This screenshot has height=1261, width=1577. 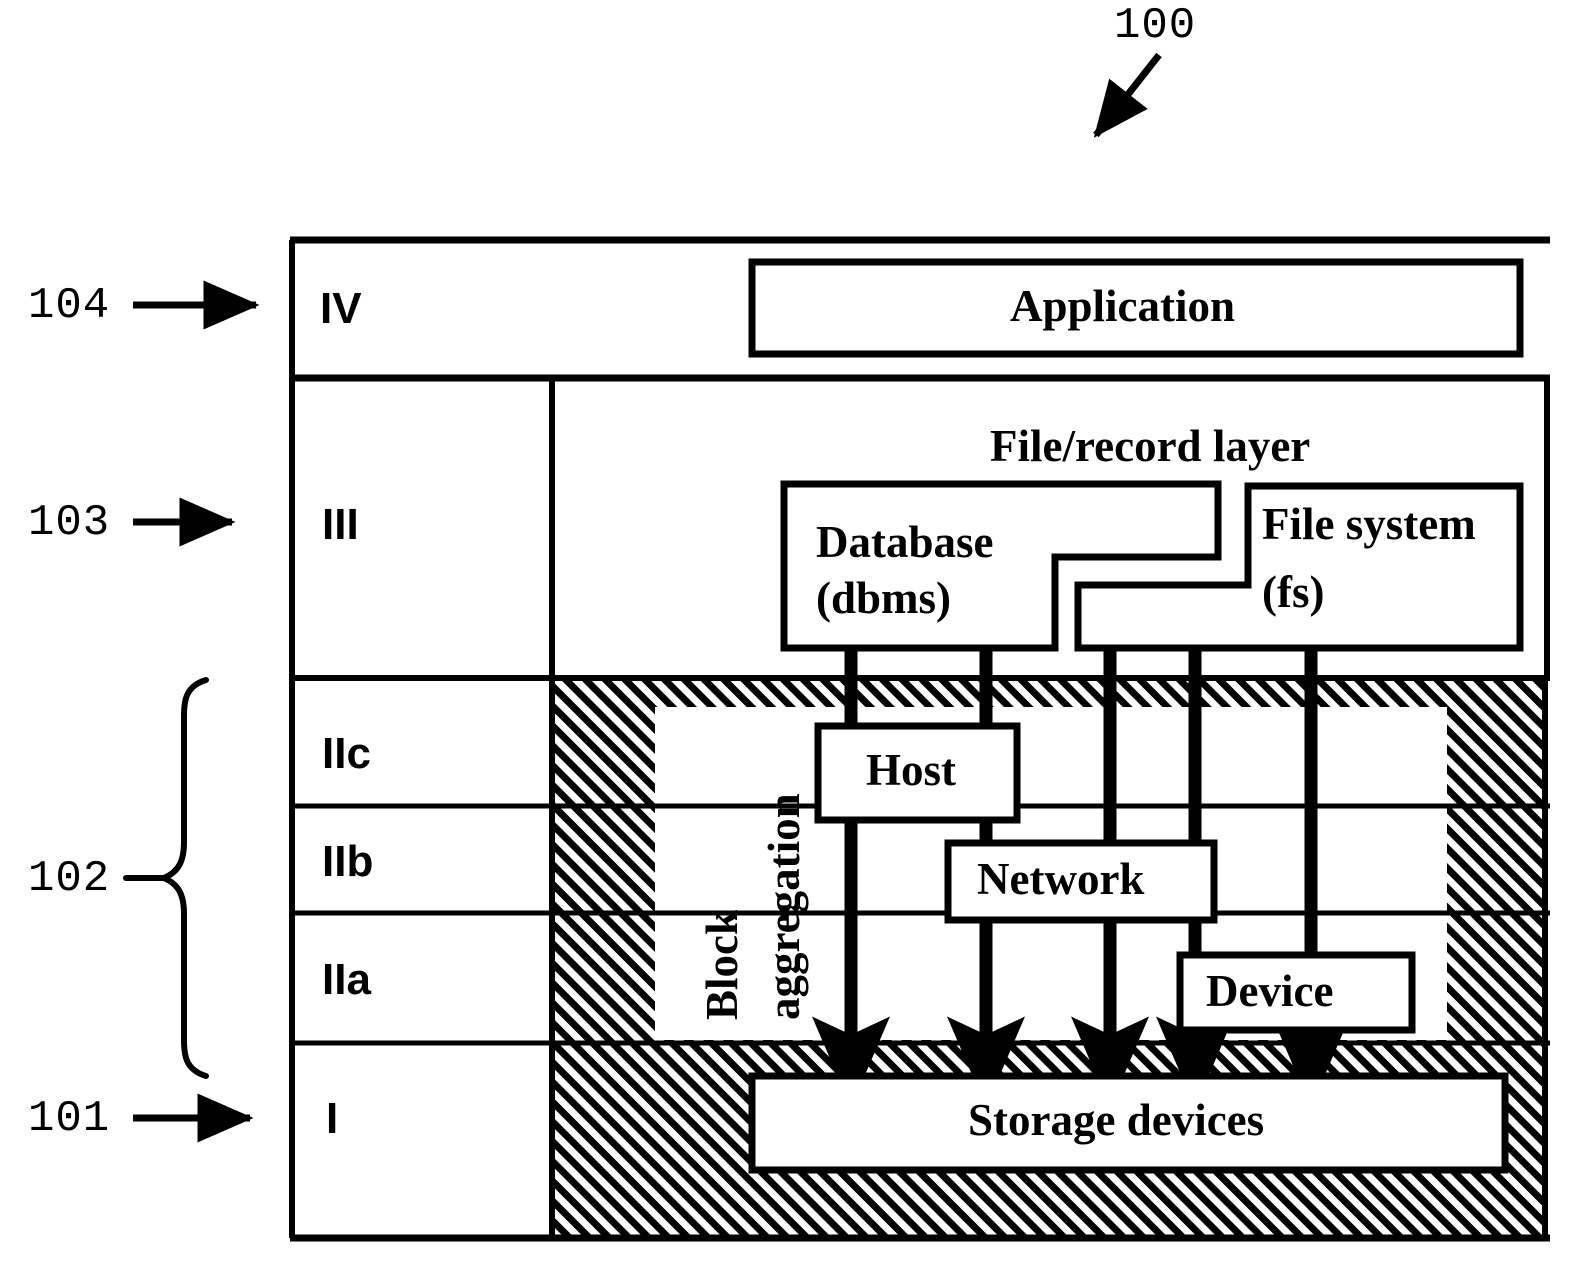 I want to click on reference-arrows, so click(x=196, y=711).